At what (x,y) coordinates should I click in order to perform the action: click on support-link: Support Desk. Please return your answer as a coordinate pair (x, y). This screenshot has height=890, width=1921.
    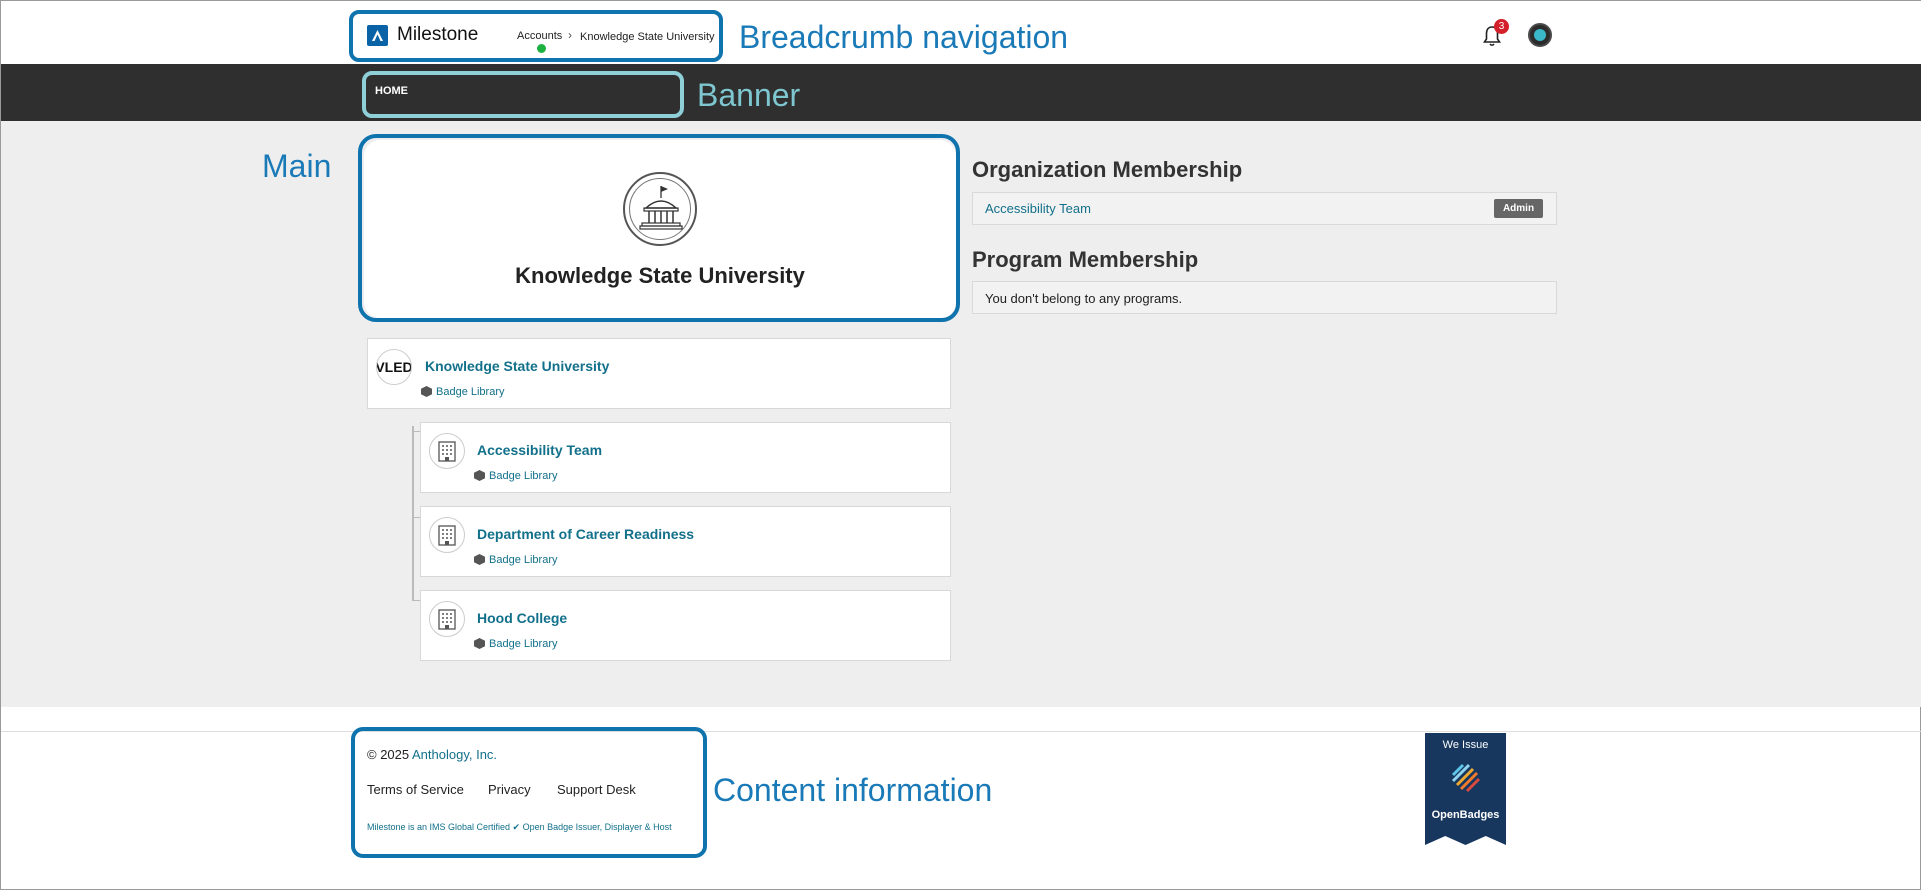
    Looking at the image, I should click on (596, 789).